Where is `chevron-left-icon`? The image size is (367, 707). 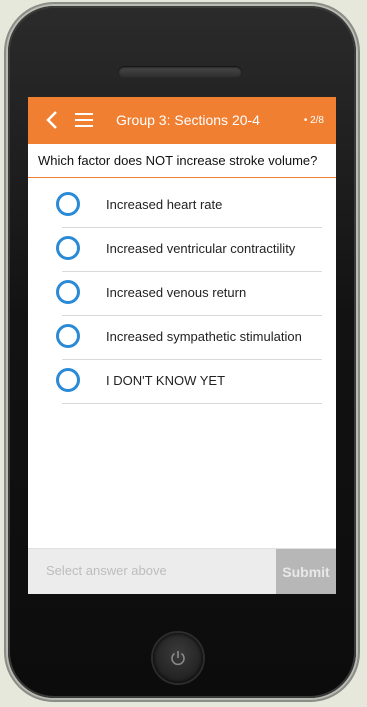
chevron-left-icon is located at coordinates (52, 120).